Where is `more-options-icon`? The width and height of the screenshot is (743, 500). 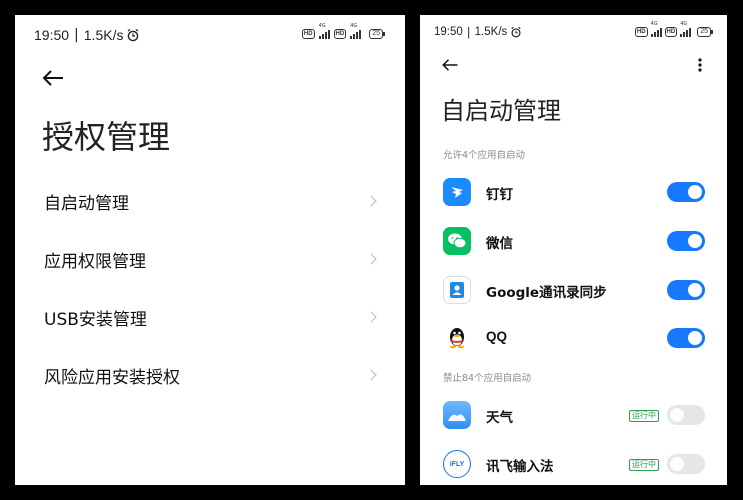
more-options-icon is located at coordinates (700, 65).